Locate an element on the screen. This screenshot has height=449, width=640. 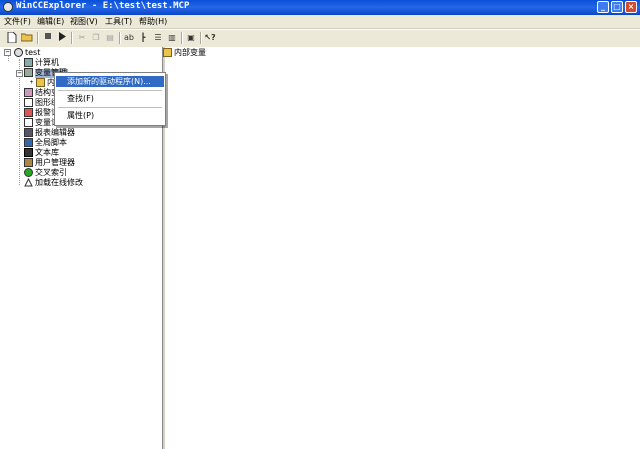
menu-item-label: 属性(P) is located at coordinates (81, 115).